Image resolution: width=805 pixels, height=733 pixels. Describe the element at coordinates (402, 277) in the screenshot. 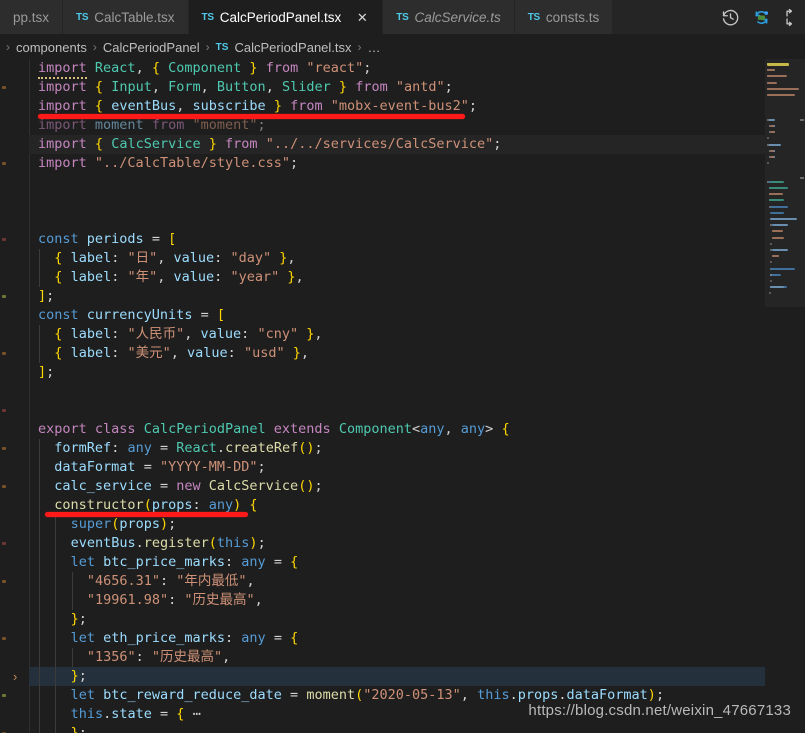

I see `code-line: { label: "年", value: "year" },` at that location.